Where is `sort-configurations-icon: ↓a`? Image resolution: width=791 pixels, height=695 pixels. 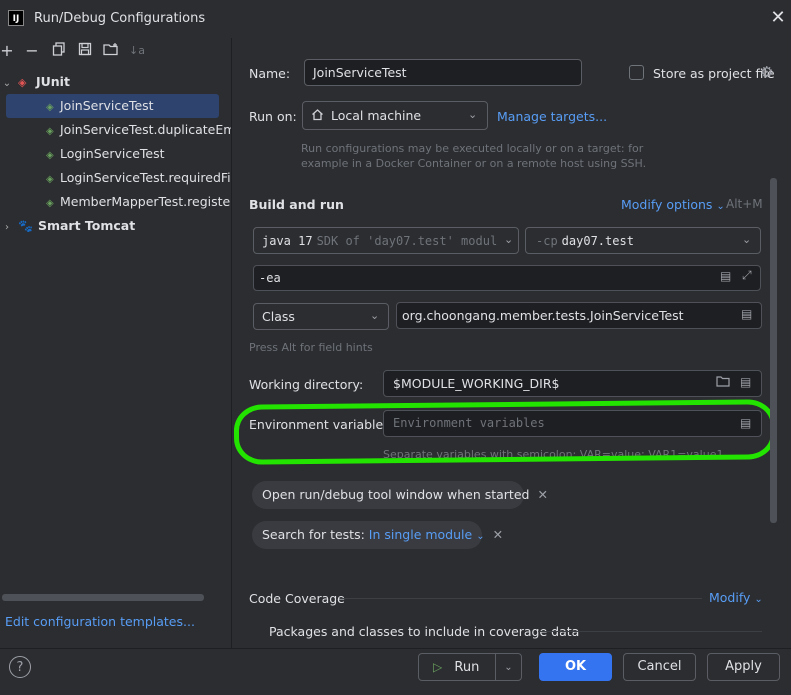 sort-configurations-icon: ↓a is located at coordinates (137, 51).